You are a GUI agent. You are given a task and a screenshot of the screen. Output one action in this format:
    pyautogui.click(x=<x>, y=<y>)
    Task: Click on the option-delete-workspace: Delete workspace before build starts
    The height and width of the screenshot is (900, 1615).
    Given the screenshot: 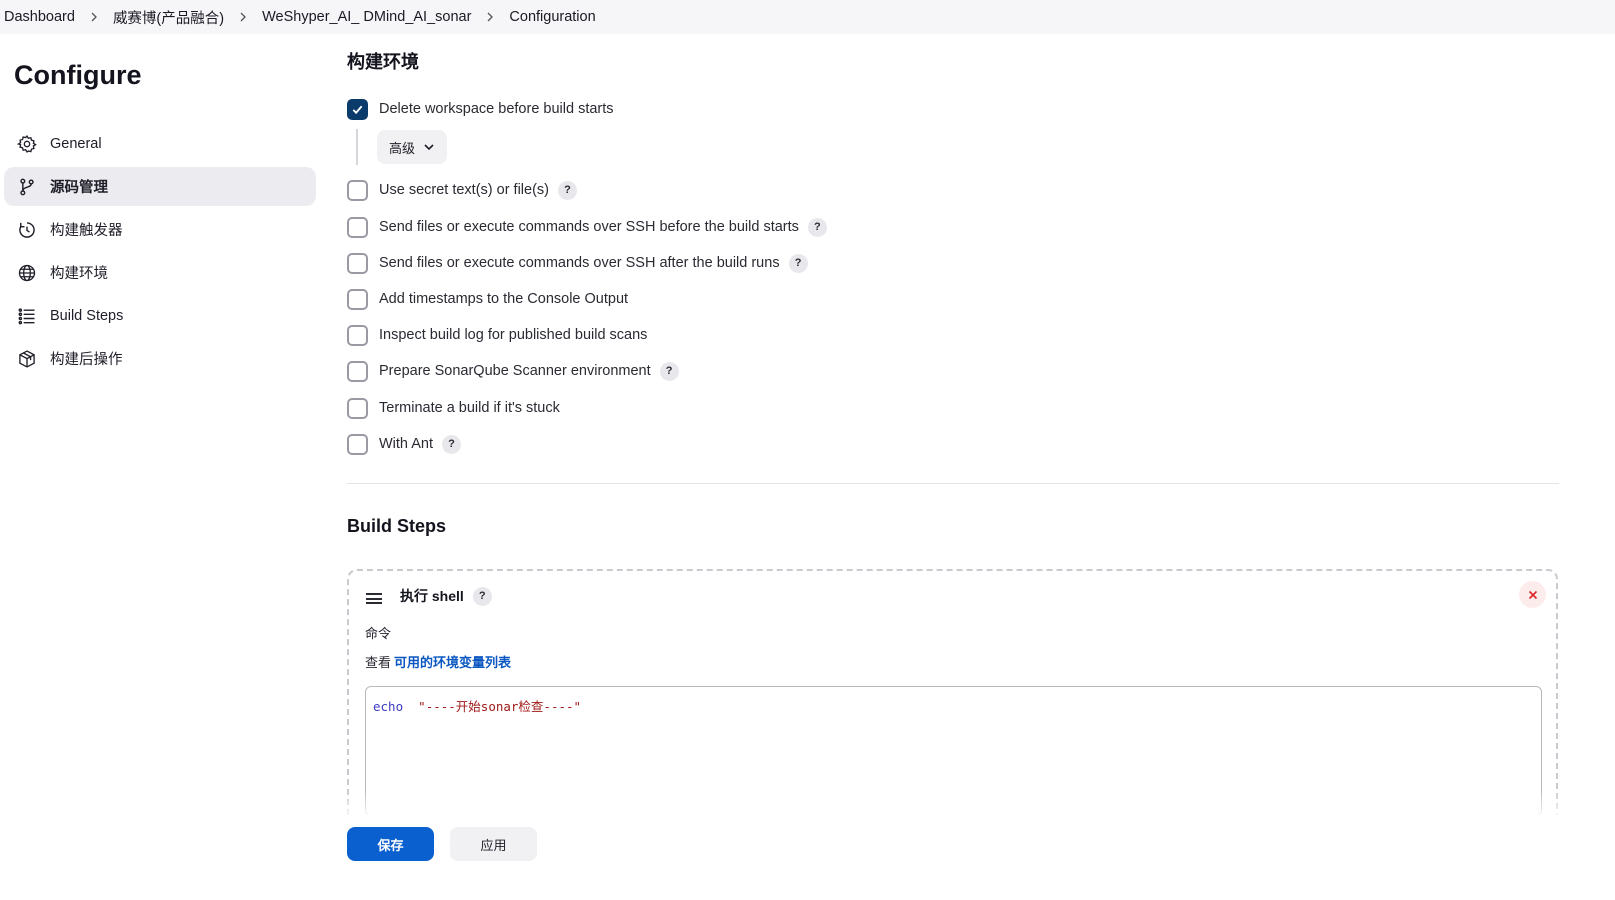 What is the action you would take?
    pyautogui.click(x=480, y=109)
    